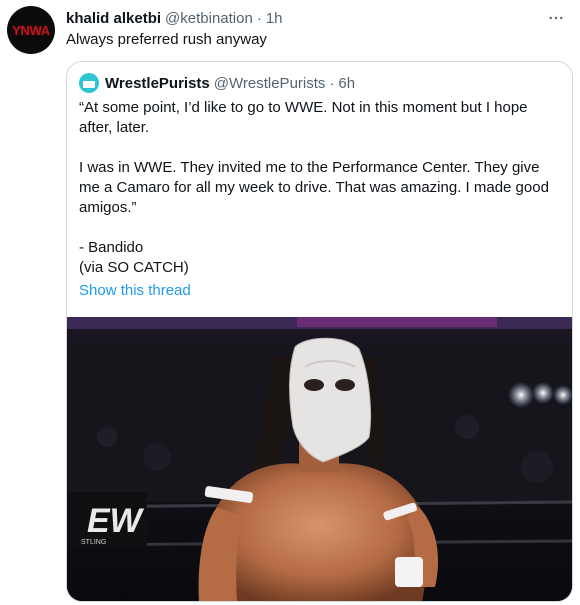 The width and height of the screenshot is (580, 605). I want to click on author-handle: @ketbination, so click(209, 18).